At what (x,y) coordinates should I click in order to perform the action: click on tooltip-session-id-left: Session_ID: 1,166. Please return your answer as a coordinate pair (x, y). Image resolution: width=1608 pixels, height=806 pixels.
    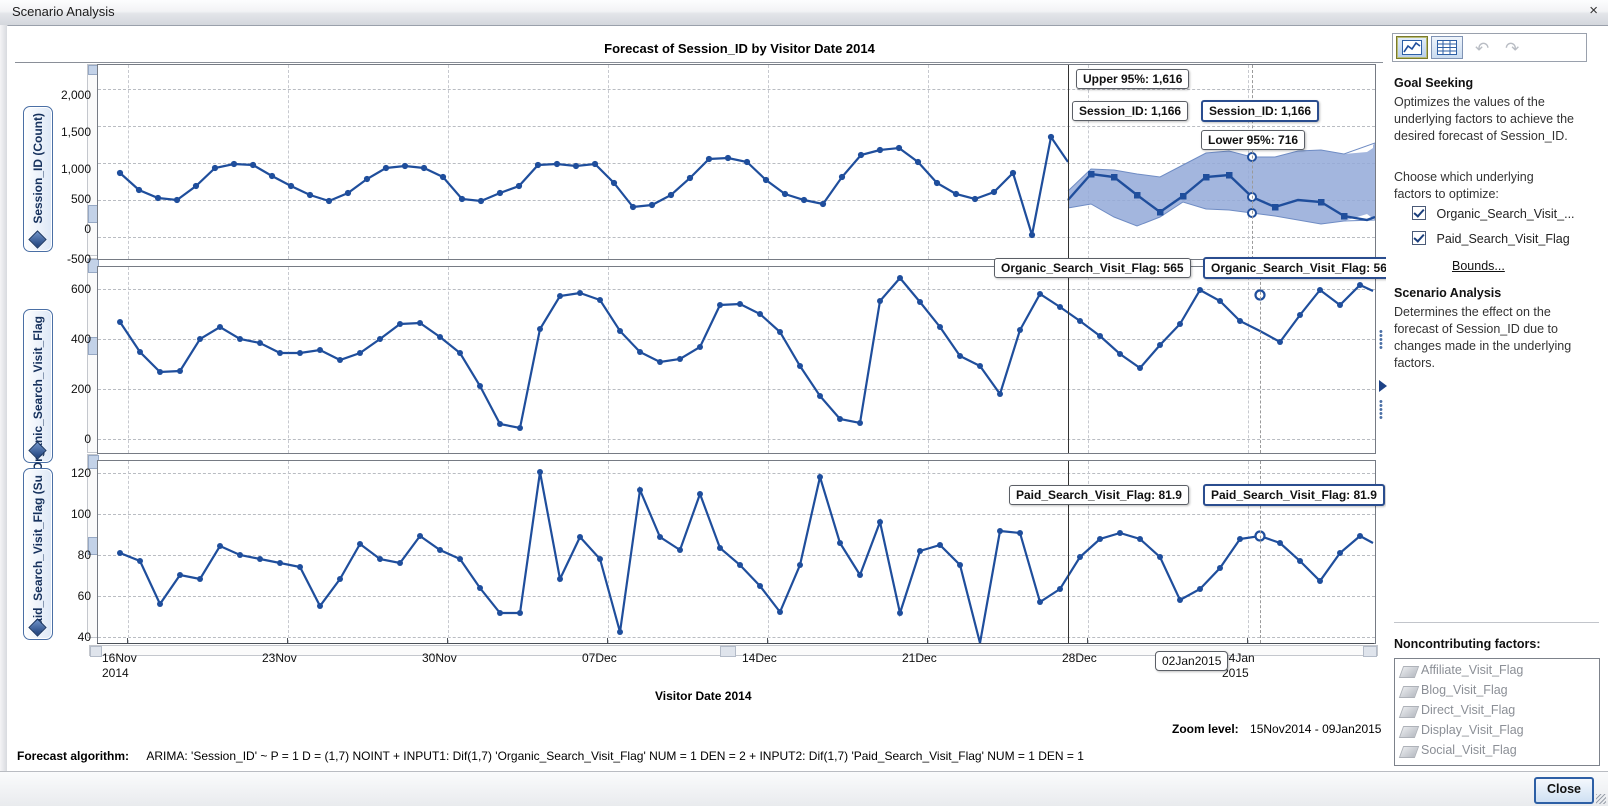
    Looking at the image, I should click on (1130, 111).